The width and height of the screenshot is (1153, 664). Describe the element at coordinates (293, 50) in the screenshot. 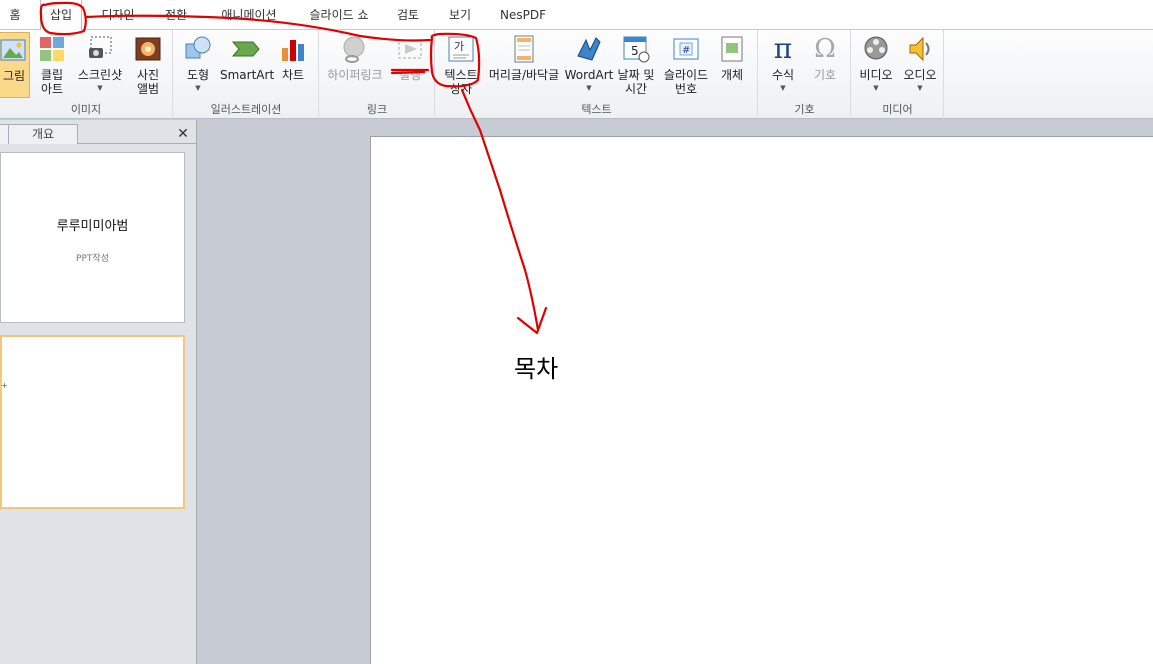

I see `chart-icon` at that location.